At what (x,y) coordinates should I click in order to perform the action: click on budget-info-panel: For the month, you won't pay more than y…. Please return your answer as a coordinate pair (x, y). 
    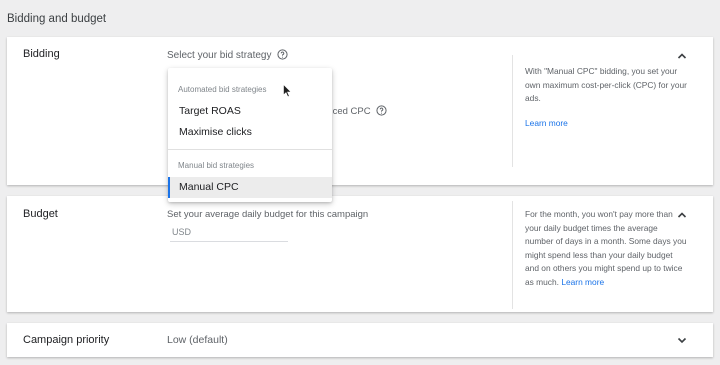
    Looking at the image, I should click on (599, 255).